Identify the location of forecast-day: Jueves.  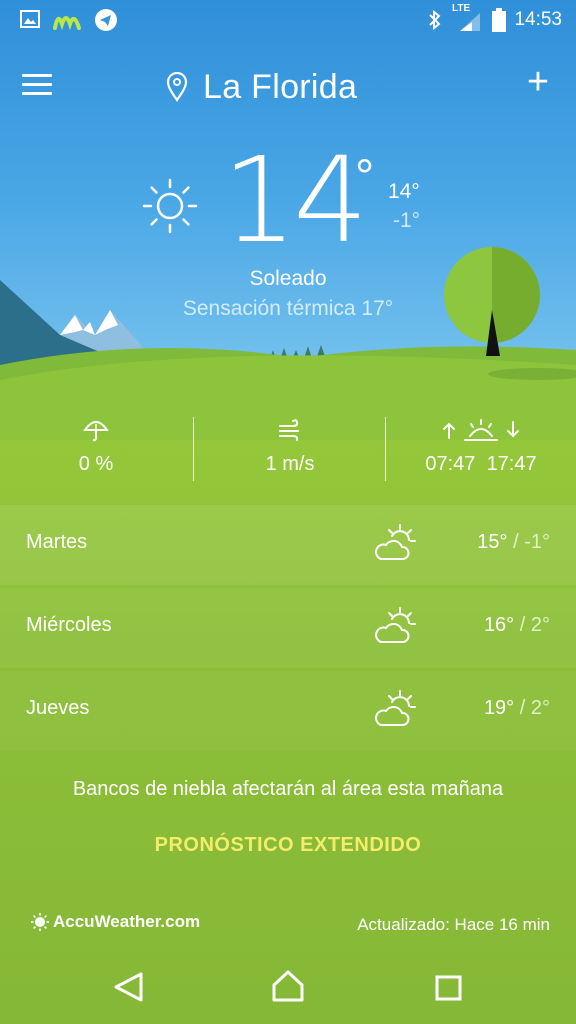
(58, 708).